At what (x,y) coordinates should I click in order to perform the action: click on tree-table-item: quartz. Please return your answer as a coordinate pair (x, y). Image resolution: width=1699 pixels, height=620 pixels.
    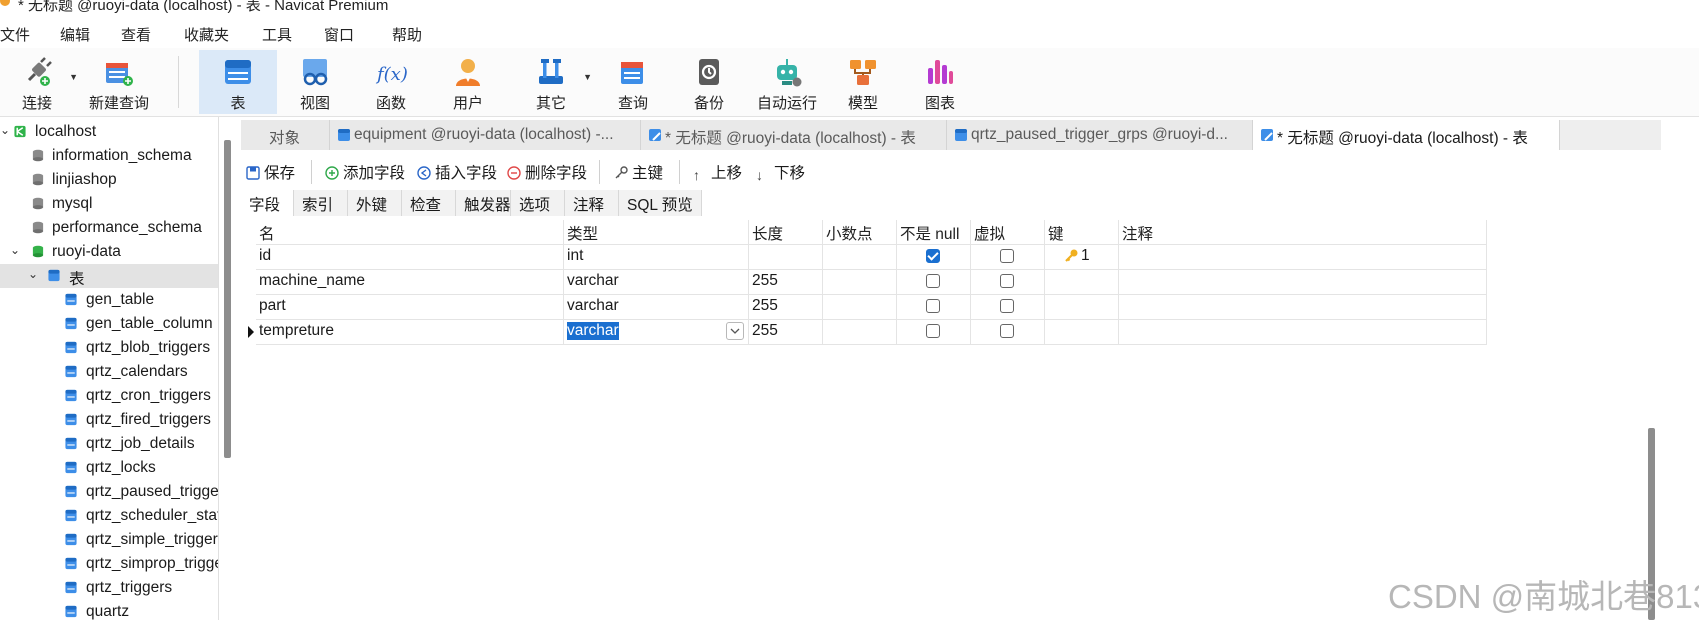
    Looking at the image, I should click on (109, 610).